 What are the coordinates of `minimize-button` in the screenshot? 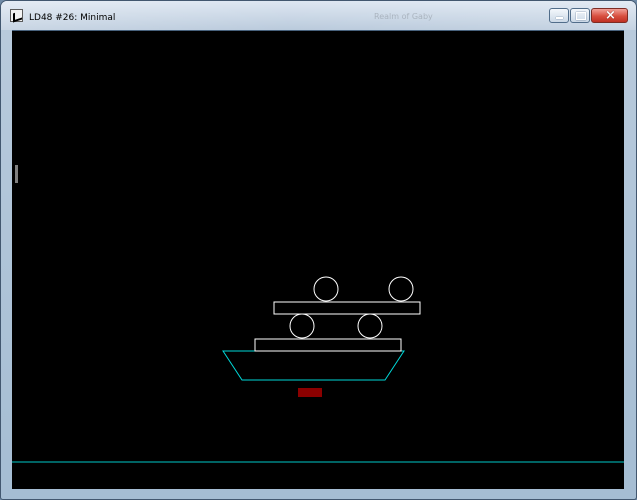 It's located at (559, 15).